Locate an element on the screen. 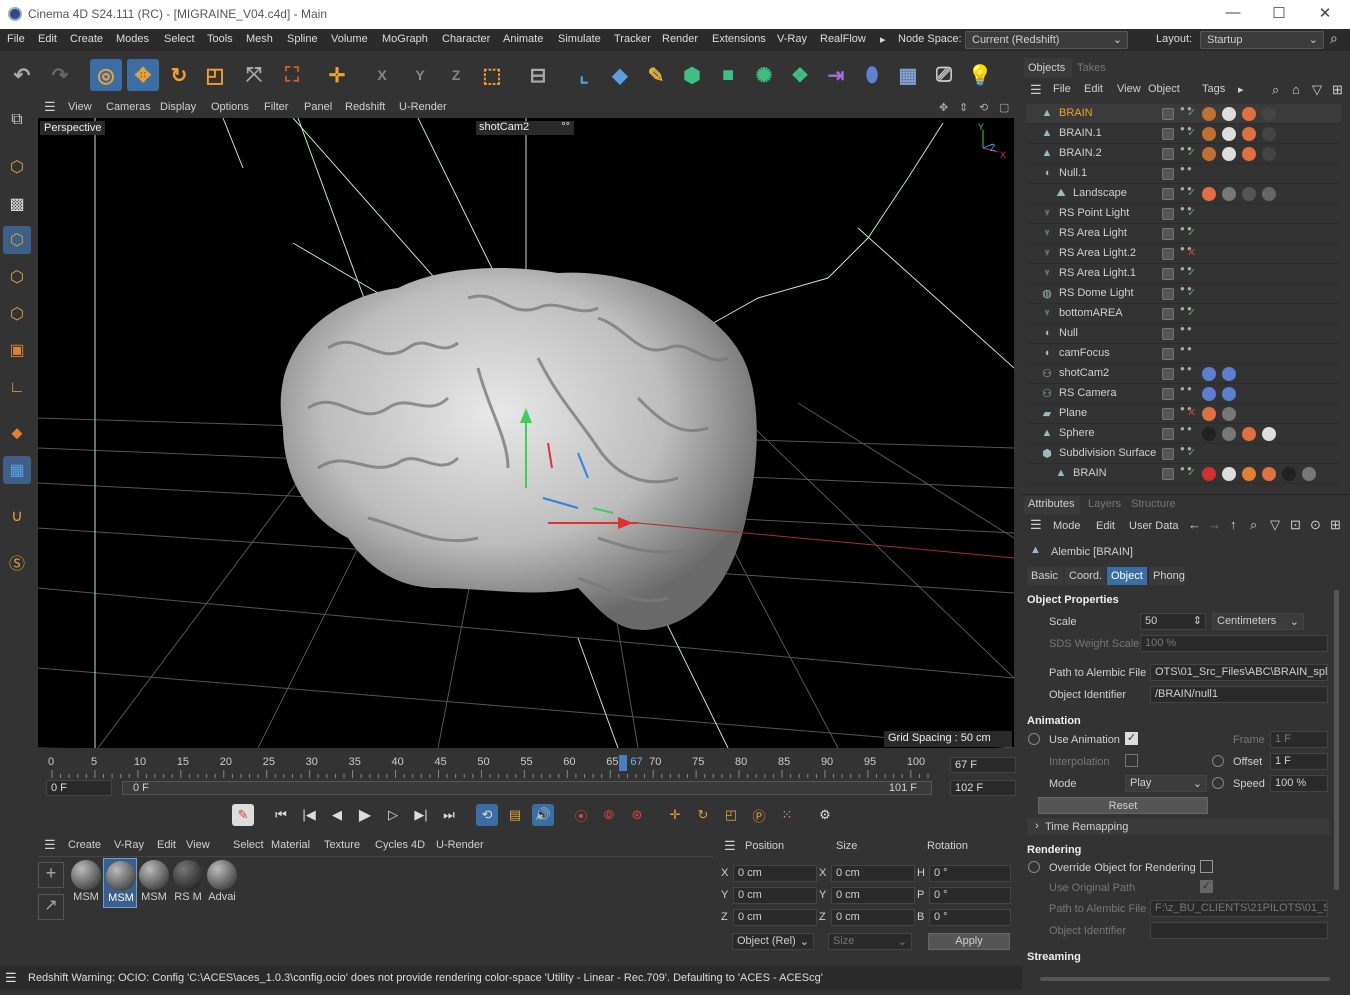 The height and width of the screenshot is (995, 1350). move-view-icon: ✥ is located at coordinates (943, 107).